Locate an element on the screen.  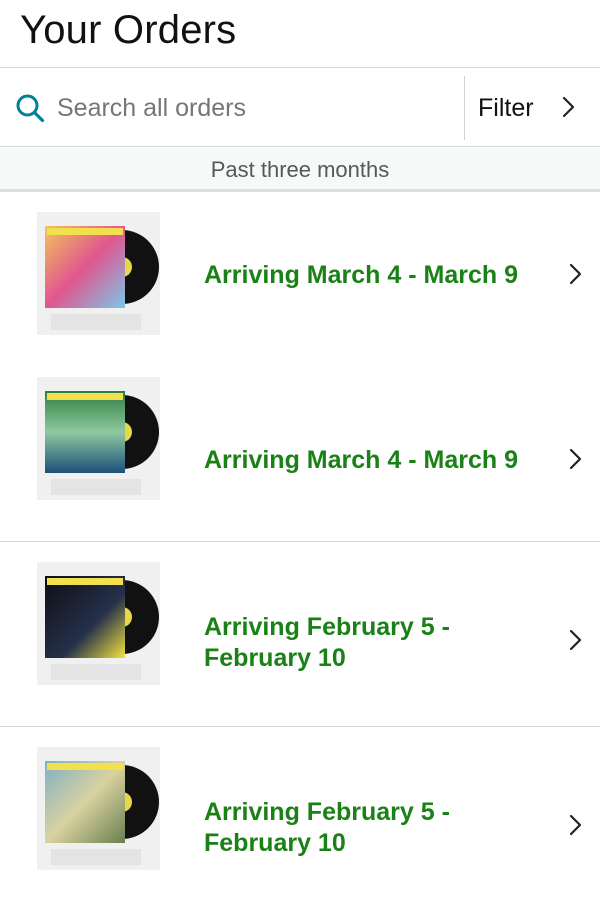
search-bar: Filter is located at coordinates (300, 107).